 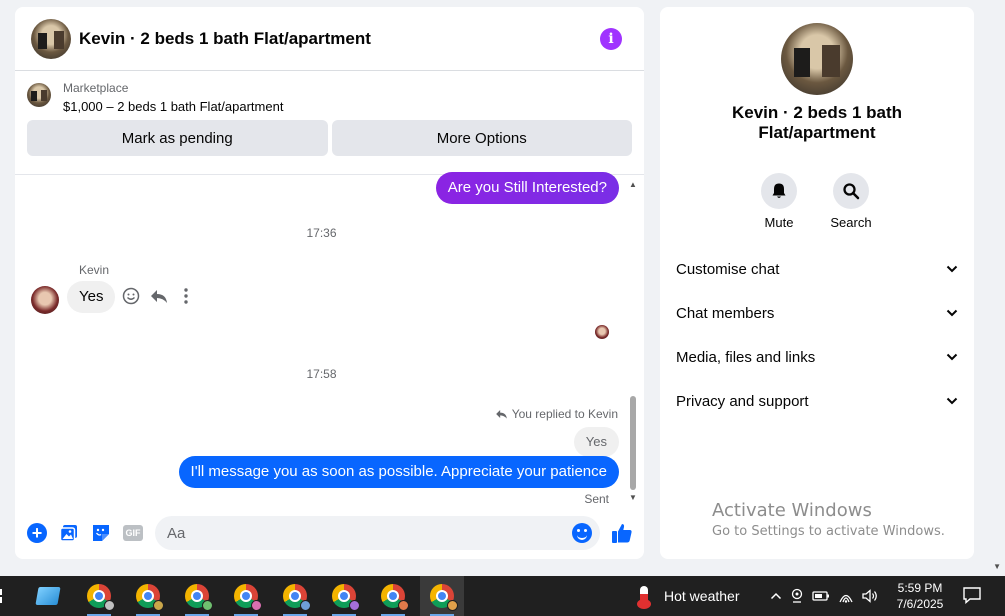 What do you see at coordinates (817, 357) in the screenshot?
I see `section-media-files-links: Media, files and links` at bounding box center [817, 357].